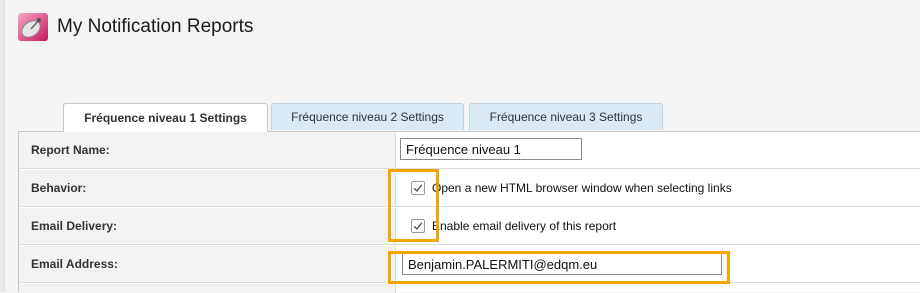  What do you see at coordinates (207, 150) in the screenshot?
I see `report-name-label: Report Name:` at bounding box center [207, 150].